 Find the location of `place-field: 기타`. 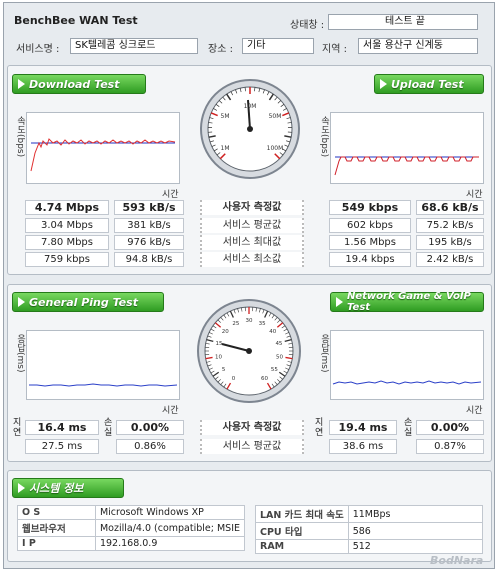

place-field: 기타 is located at coordinates (278, 46).